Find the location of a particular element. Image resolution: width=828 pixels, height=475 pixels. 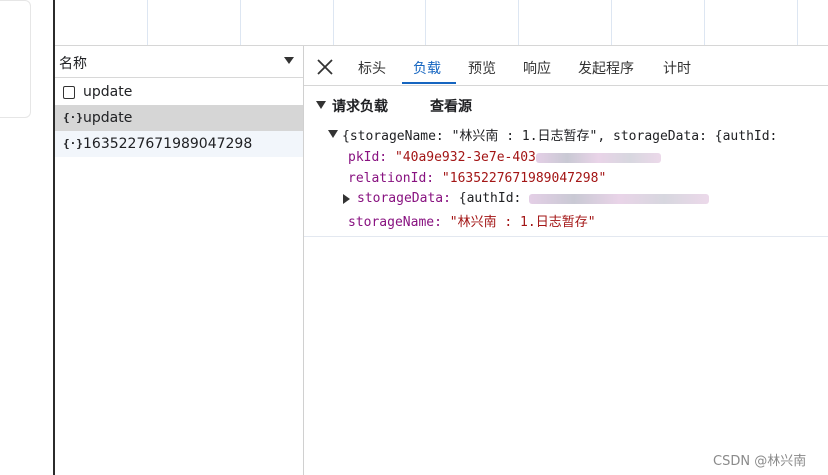

payload-field-storagedata: storageData: {authId: is located at coordinates (533, 198).